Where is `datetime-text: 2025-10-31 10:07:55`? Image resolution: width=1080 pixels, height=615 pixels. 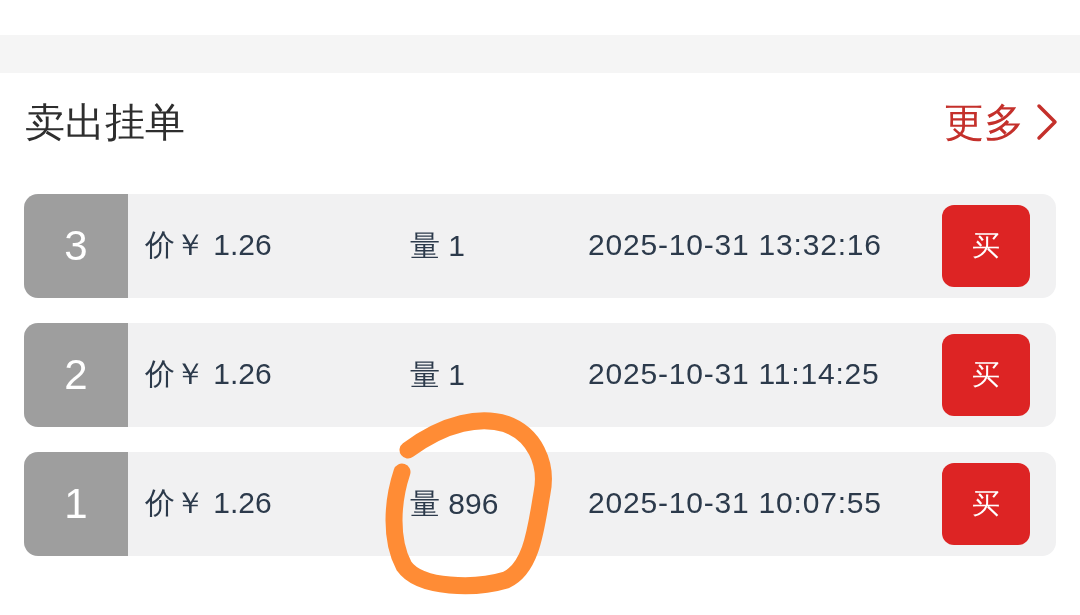
datetime-text: 2025-10-31 10:07:55 is located at coordinates (735, 502).